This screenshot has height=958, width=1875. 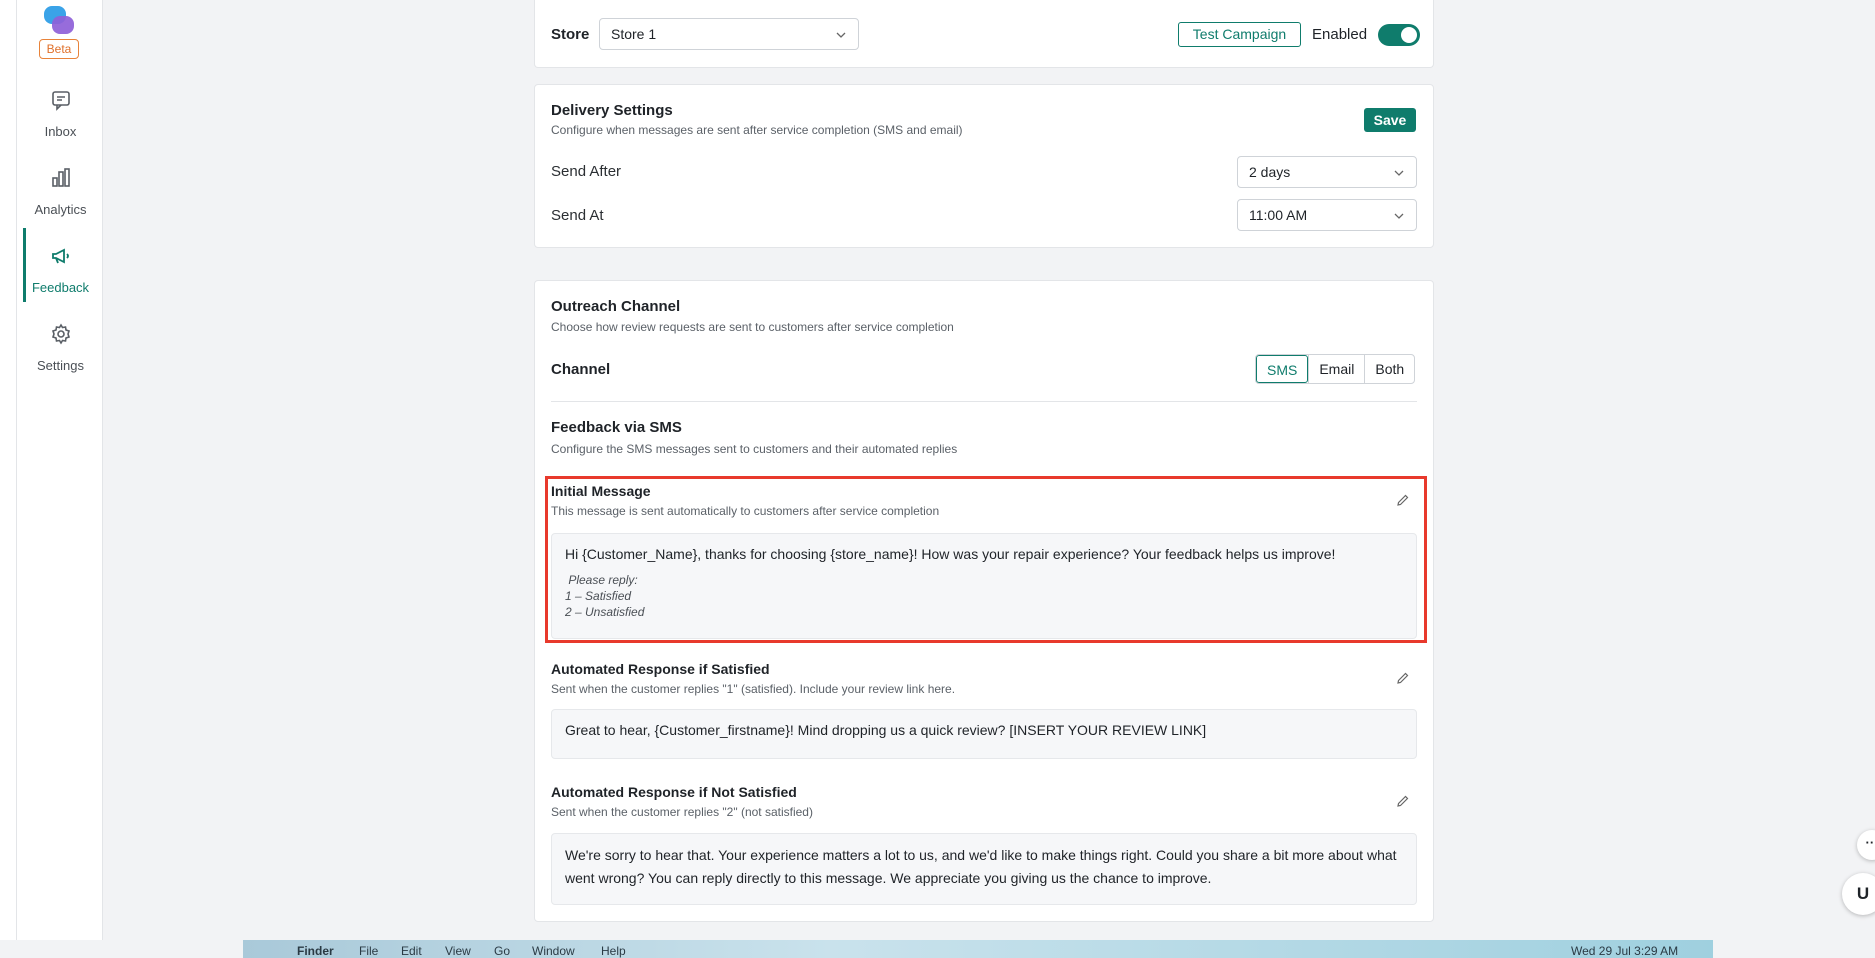 I want to click on store-bar-card: Store Store 1 Test Campaign Enabled, so click(x=984, y=34).